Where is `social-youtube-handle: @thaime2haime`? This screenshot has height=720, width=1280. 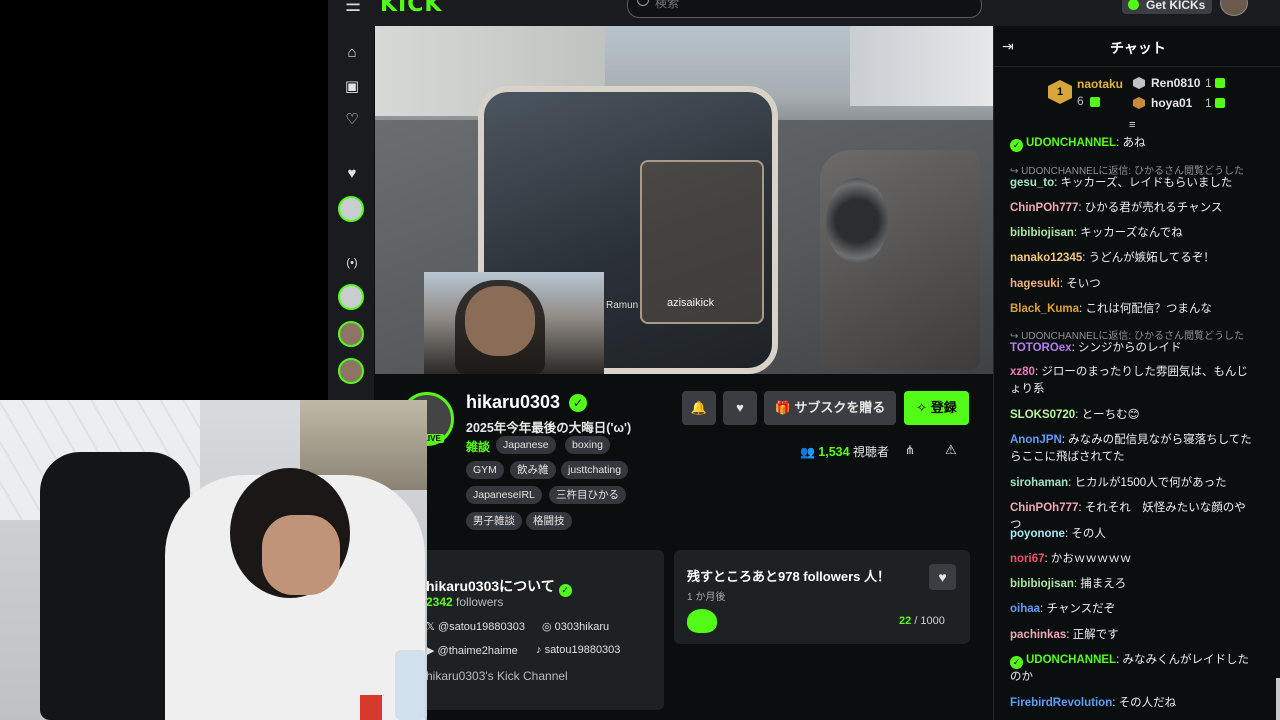
social-youtube-handle: @thaime2haime is located at coordinates (477, 651).